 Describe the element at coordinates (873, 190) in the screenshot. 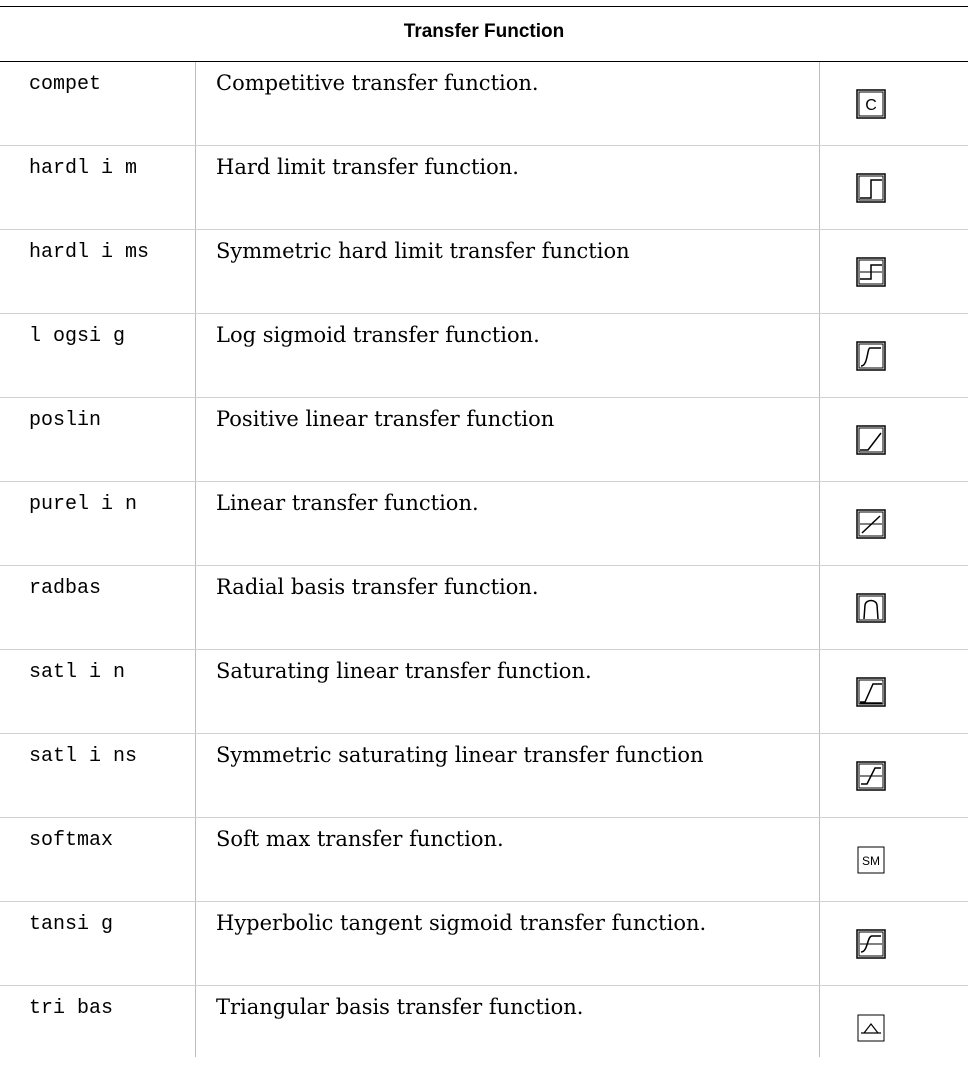

I see `hardlim-icon` at that location.